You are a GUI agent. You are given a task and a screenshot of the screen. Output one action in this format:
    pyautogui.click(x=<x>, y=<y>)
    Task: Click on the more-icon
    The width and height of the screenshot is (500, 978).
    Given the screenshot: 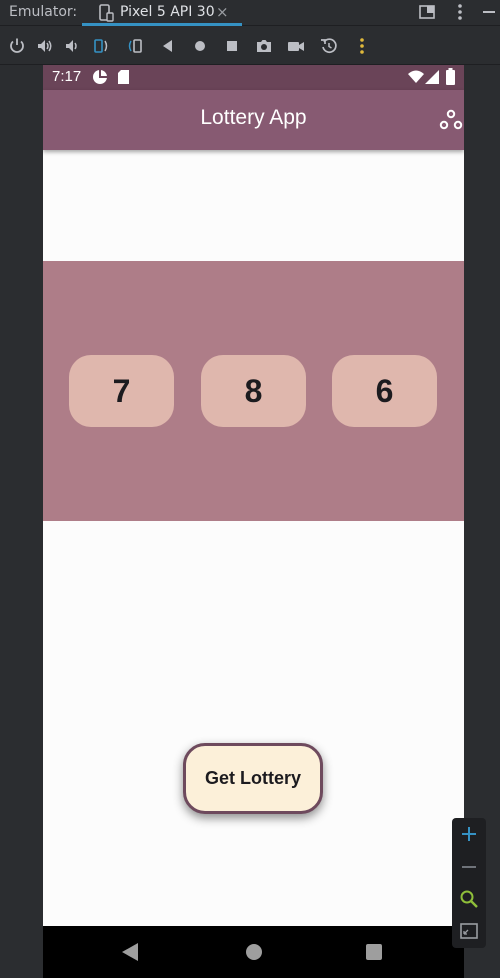 What is the action you would take?
    pyautogui.click(x=362, y=46)
    